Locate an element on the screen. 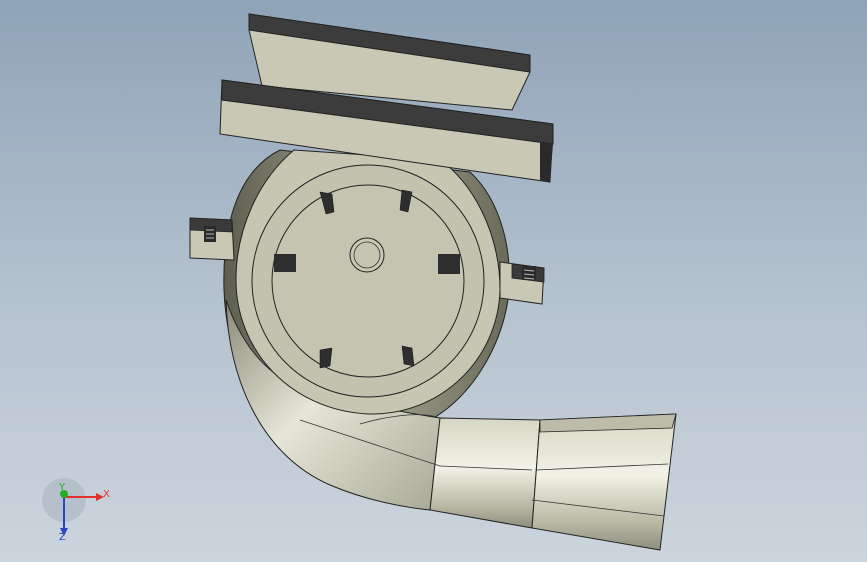 The width and height of the screenshot is (867, 562). x-axis-label: X is located at coordinates (106, 494).